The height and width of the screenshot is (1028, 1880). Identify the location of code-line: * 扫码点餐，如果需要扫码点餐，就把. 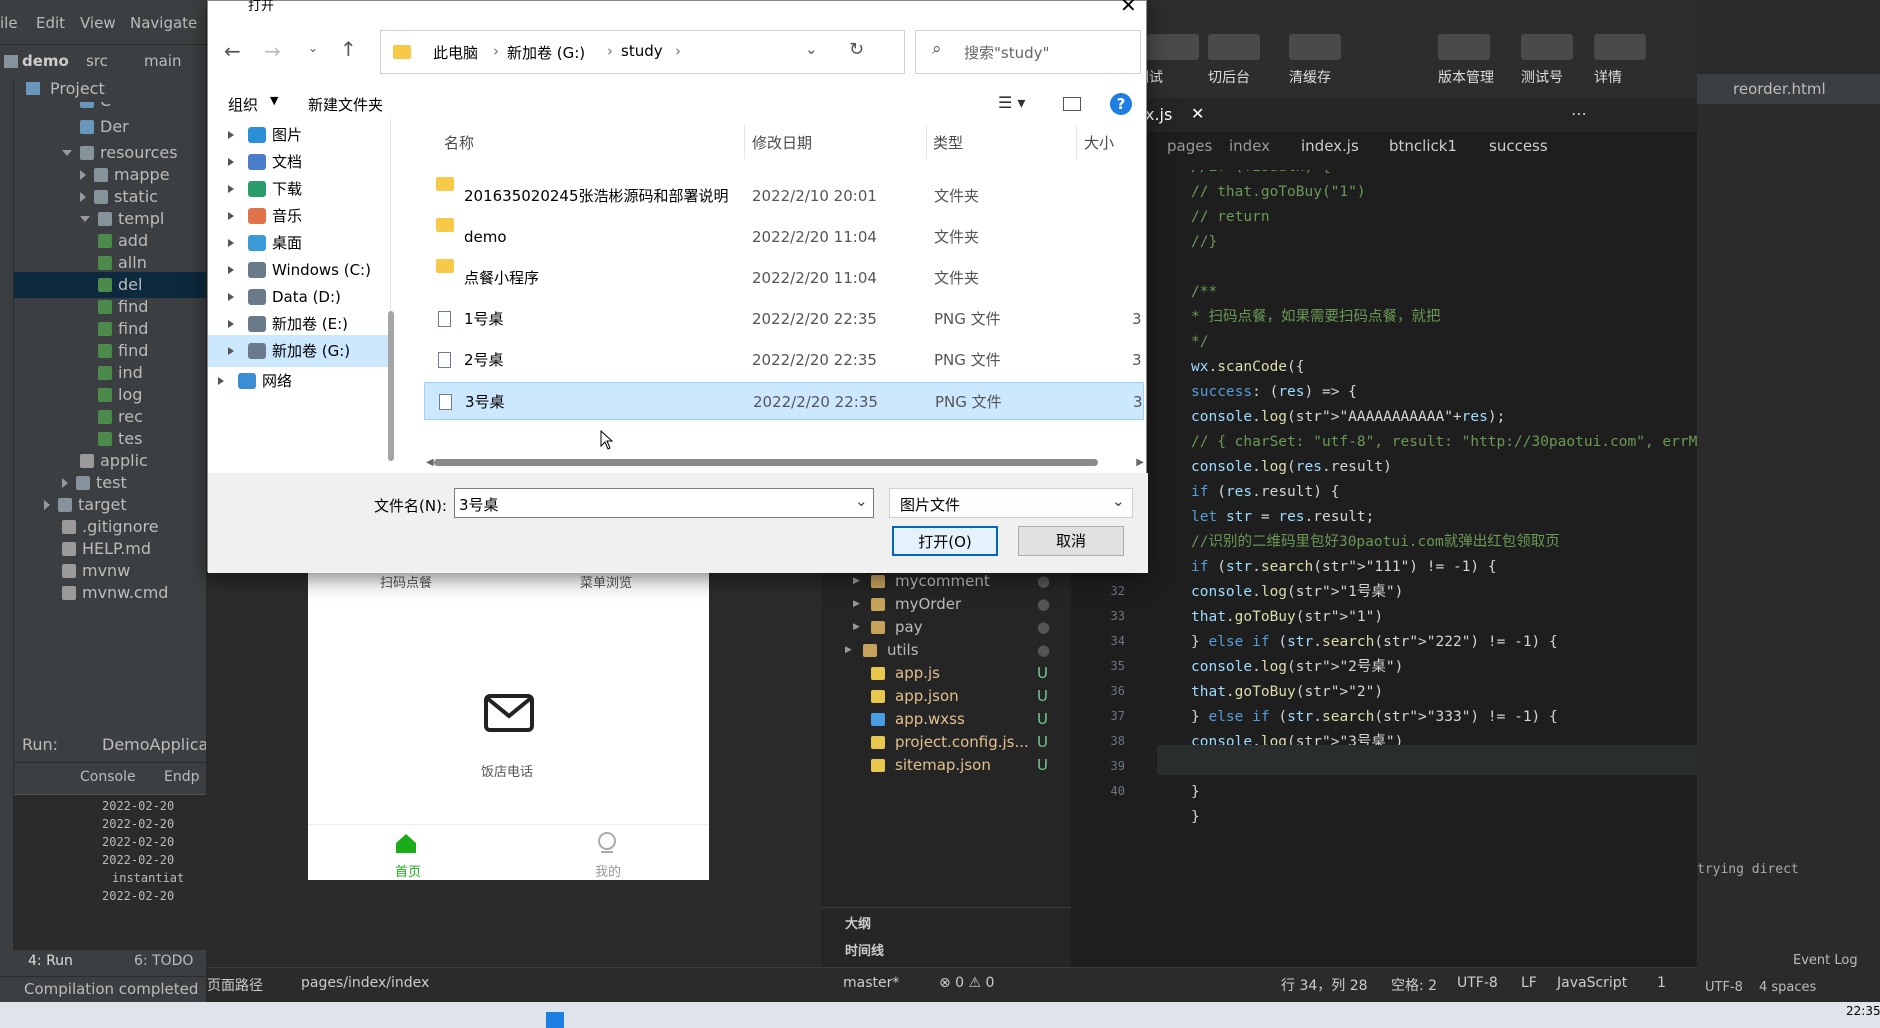
(1315, 317).